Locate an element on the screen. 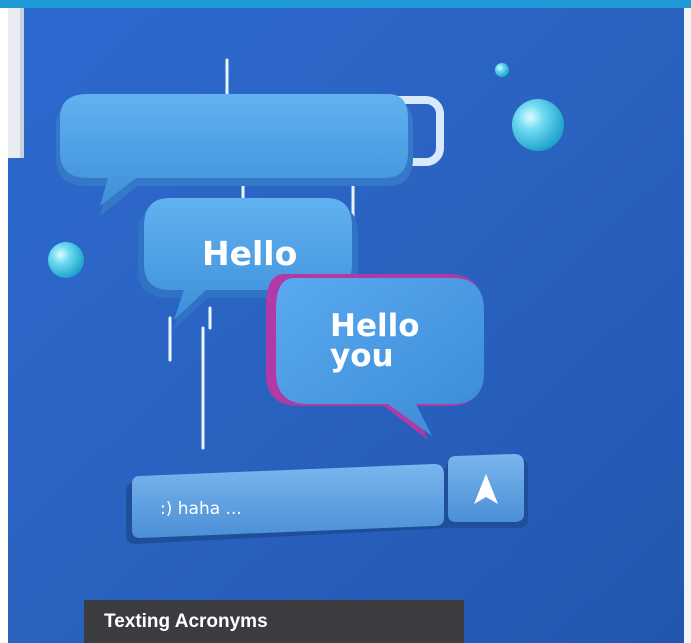 The image size is (691, 643). right-edge-strip is located at coordinates (687, 325).